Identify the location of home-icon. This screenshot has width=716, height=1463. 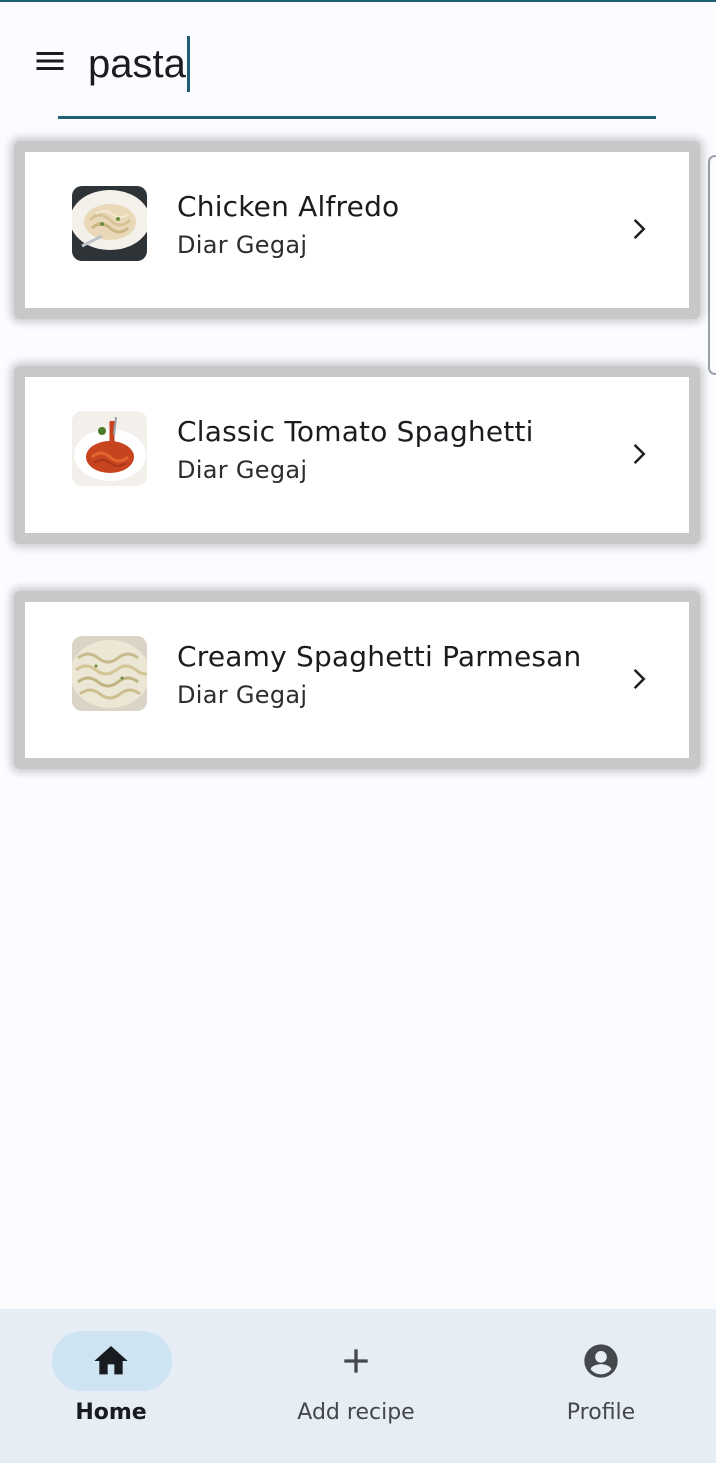
(111, 1361).